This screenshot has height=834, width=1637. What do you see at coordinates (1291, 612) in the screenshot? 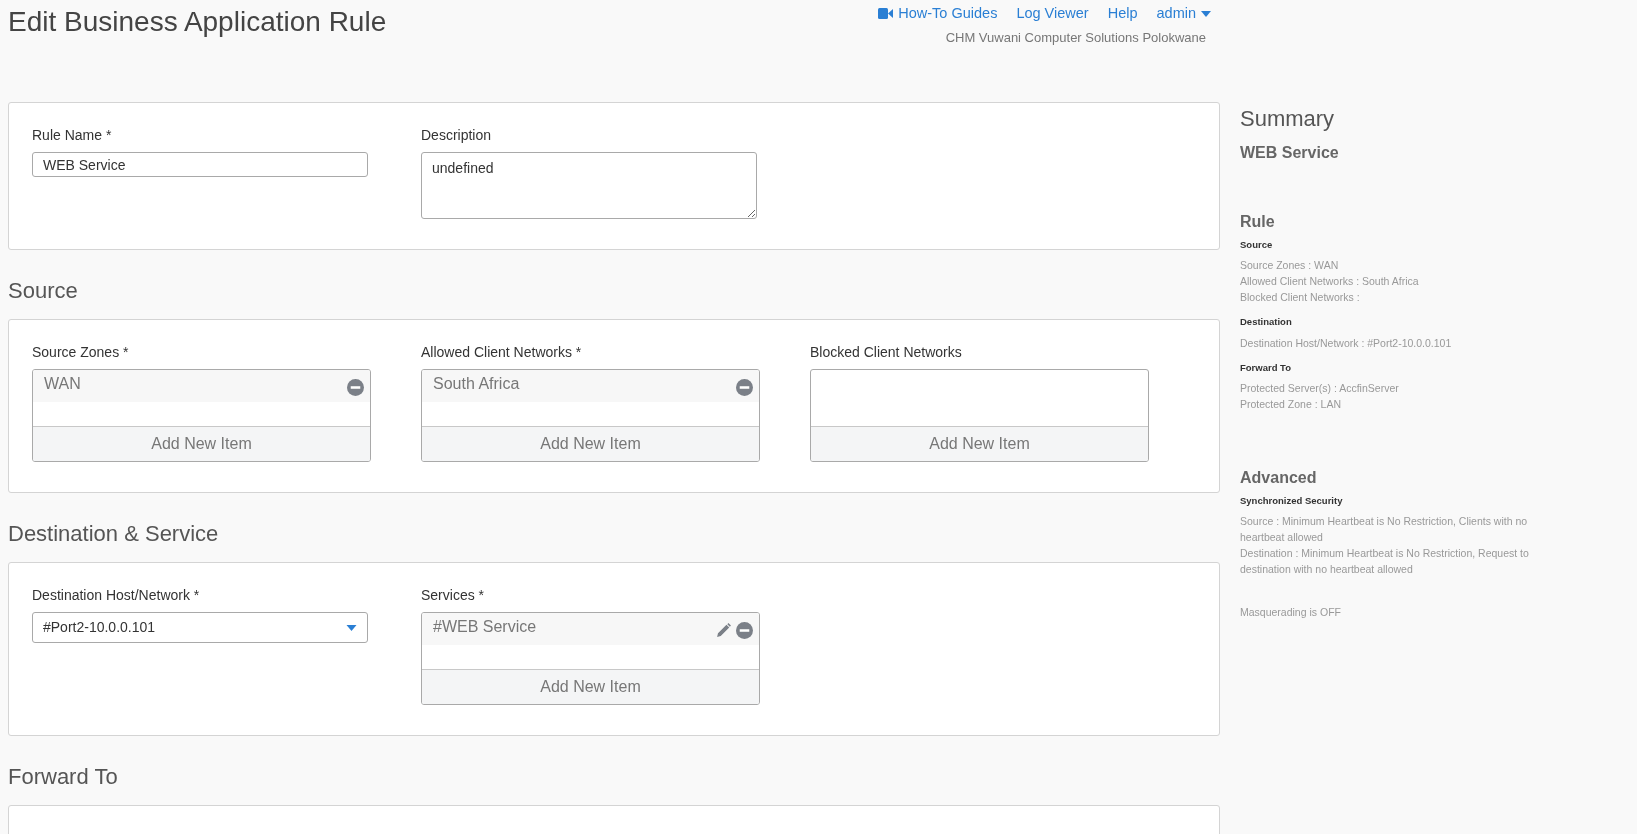
I see `masquerading-status: Masquerading is OFF` at bounding box center [1291, 612].